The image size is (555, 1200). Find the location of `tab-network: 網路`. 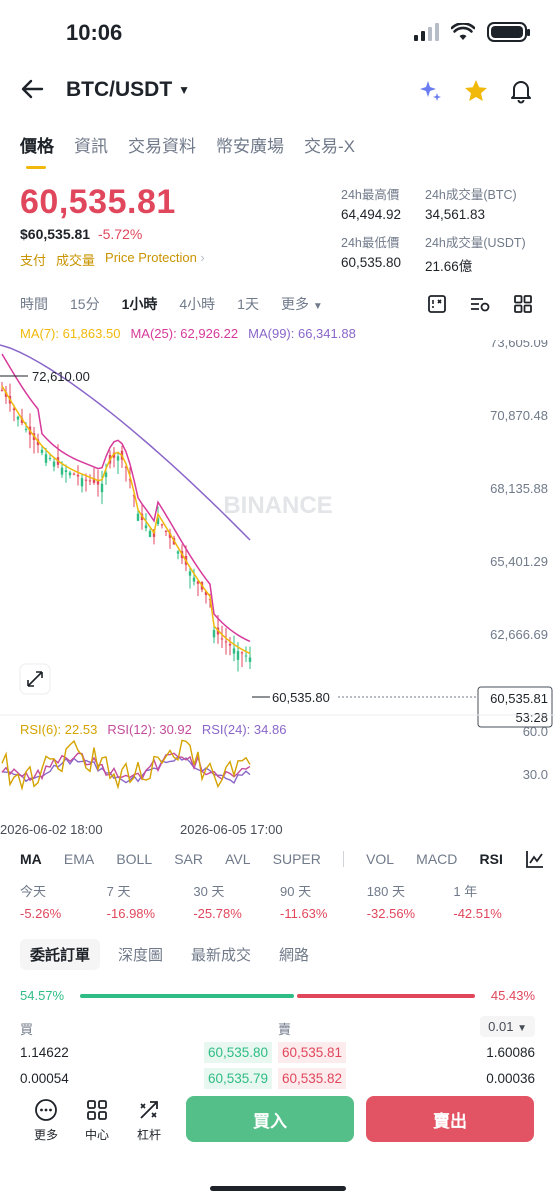

tab-network: 網路 is located at coordinates (294, 954).